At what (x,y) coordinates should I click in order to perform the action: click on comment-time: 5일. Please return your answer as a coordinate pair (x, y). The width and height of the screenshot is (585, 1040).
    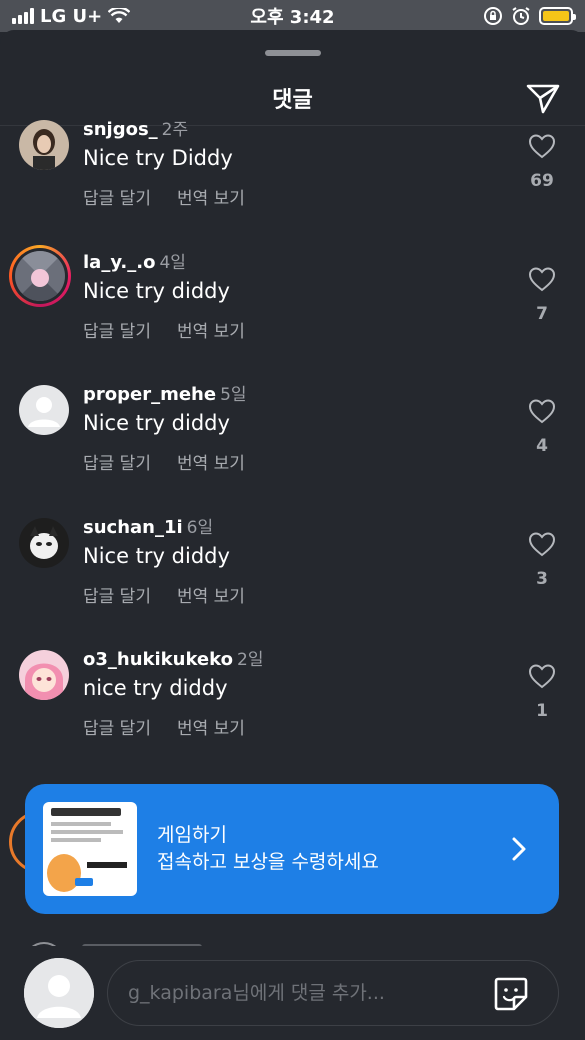
    Looking at the image, I should click on (233, 395).